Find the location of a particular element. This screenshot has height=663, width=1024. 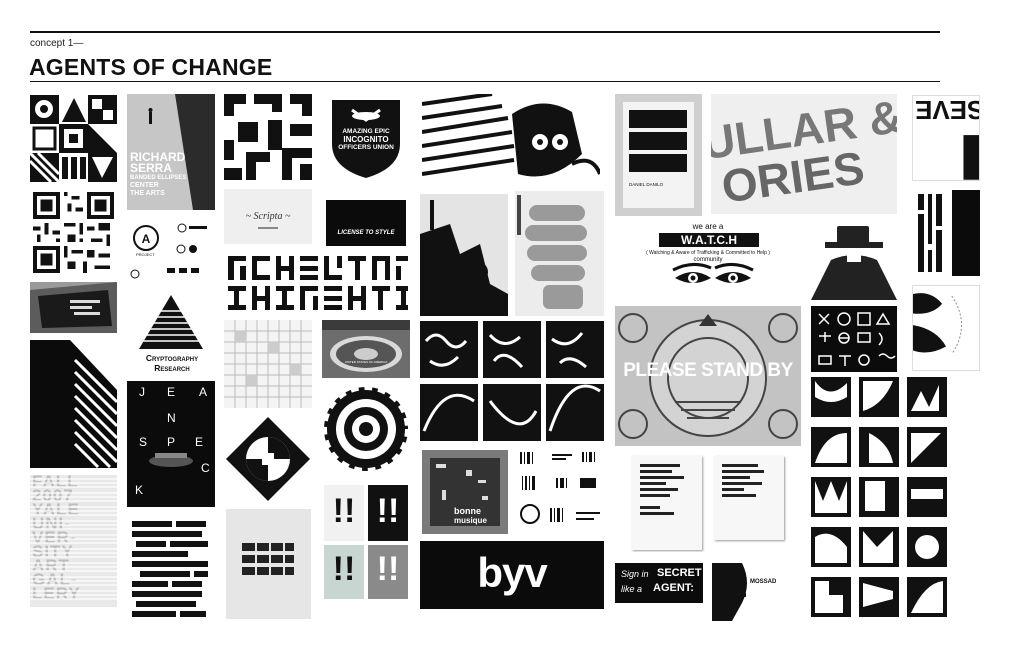

byv-logo-banner: byv is located at coordinates (512, 575).